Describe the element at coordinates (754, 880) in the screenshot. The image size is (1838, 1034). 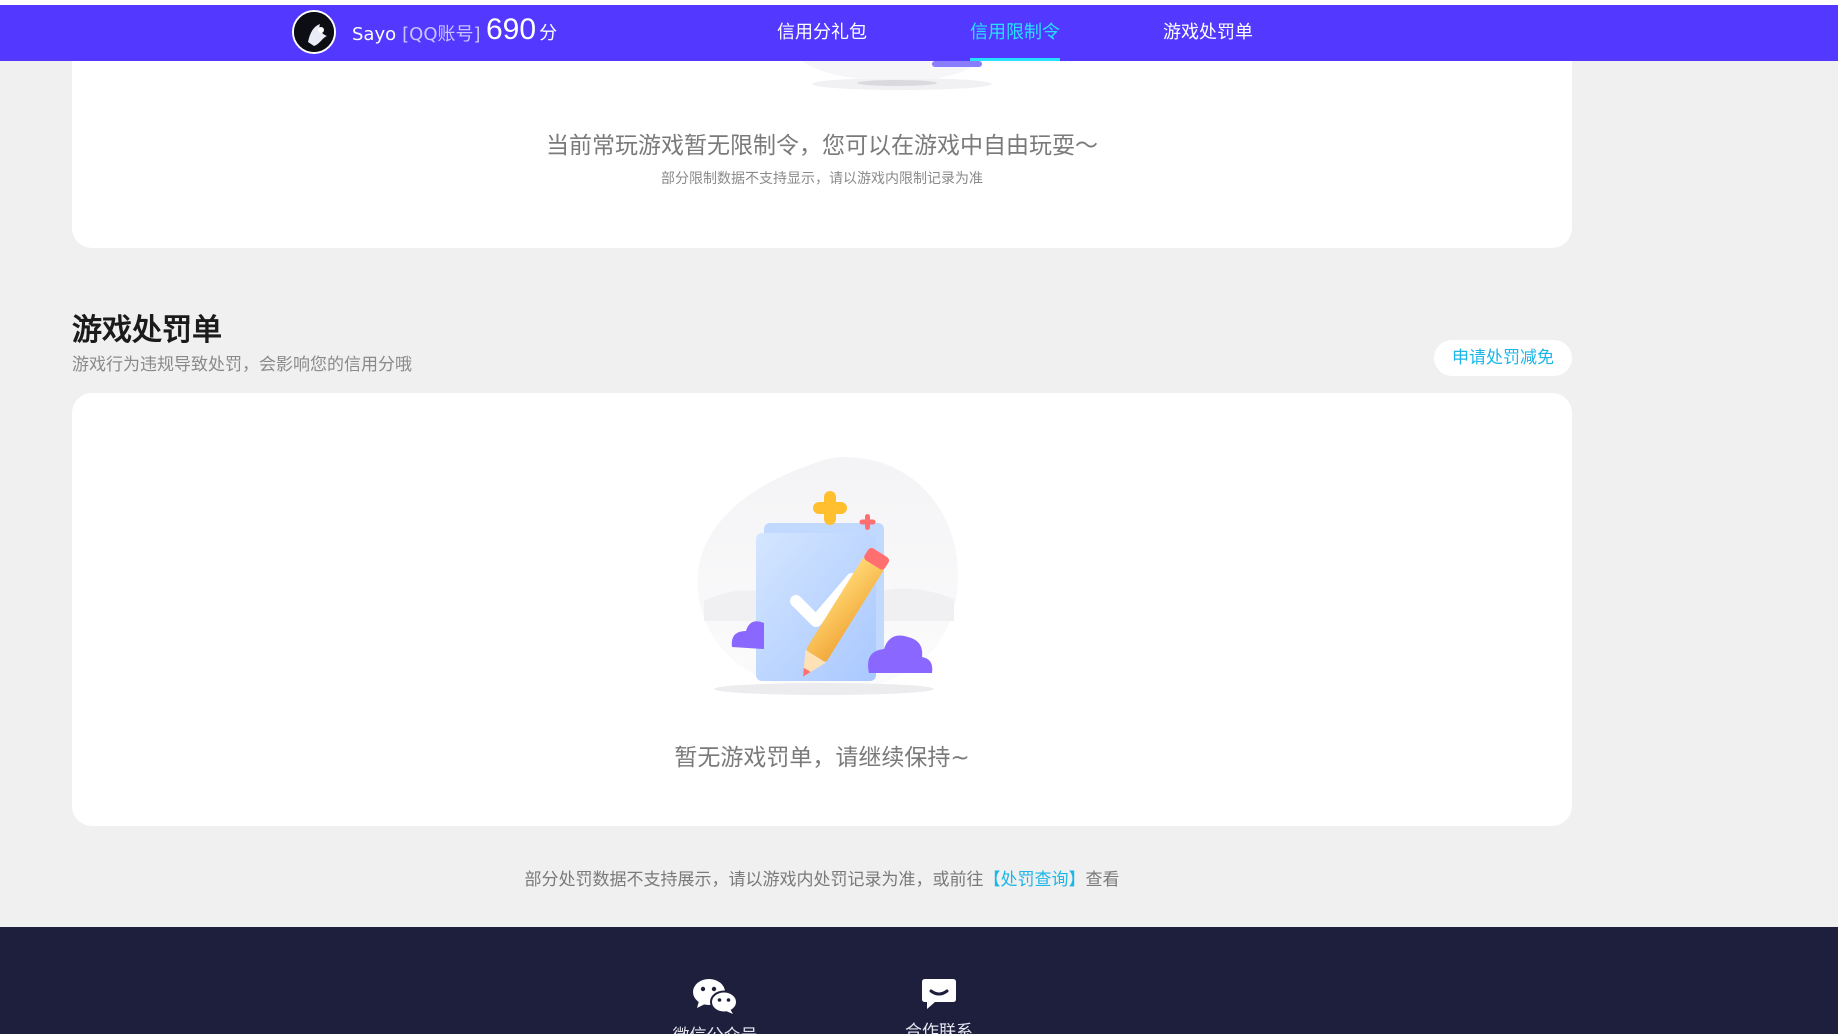
I see `note-text: 部分处罚数据不支持展示，请以游戏内处罚记录为准，或前往` at that location.